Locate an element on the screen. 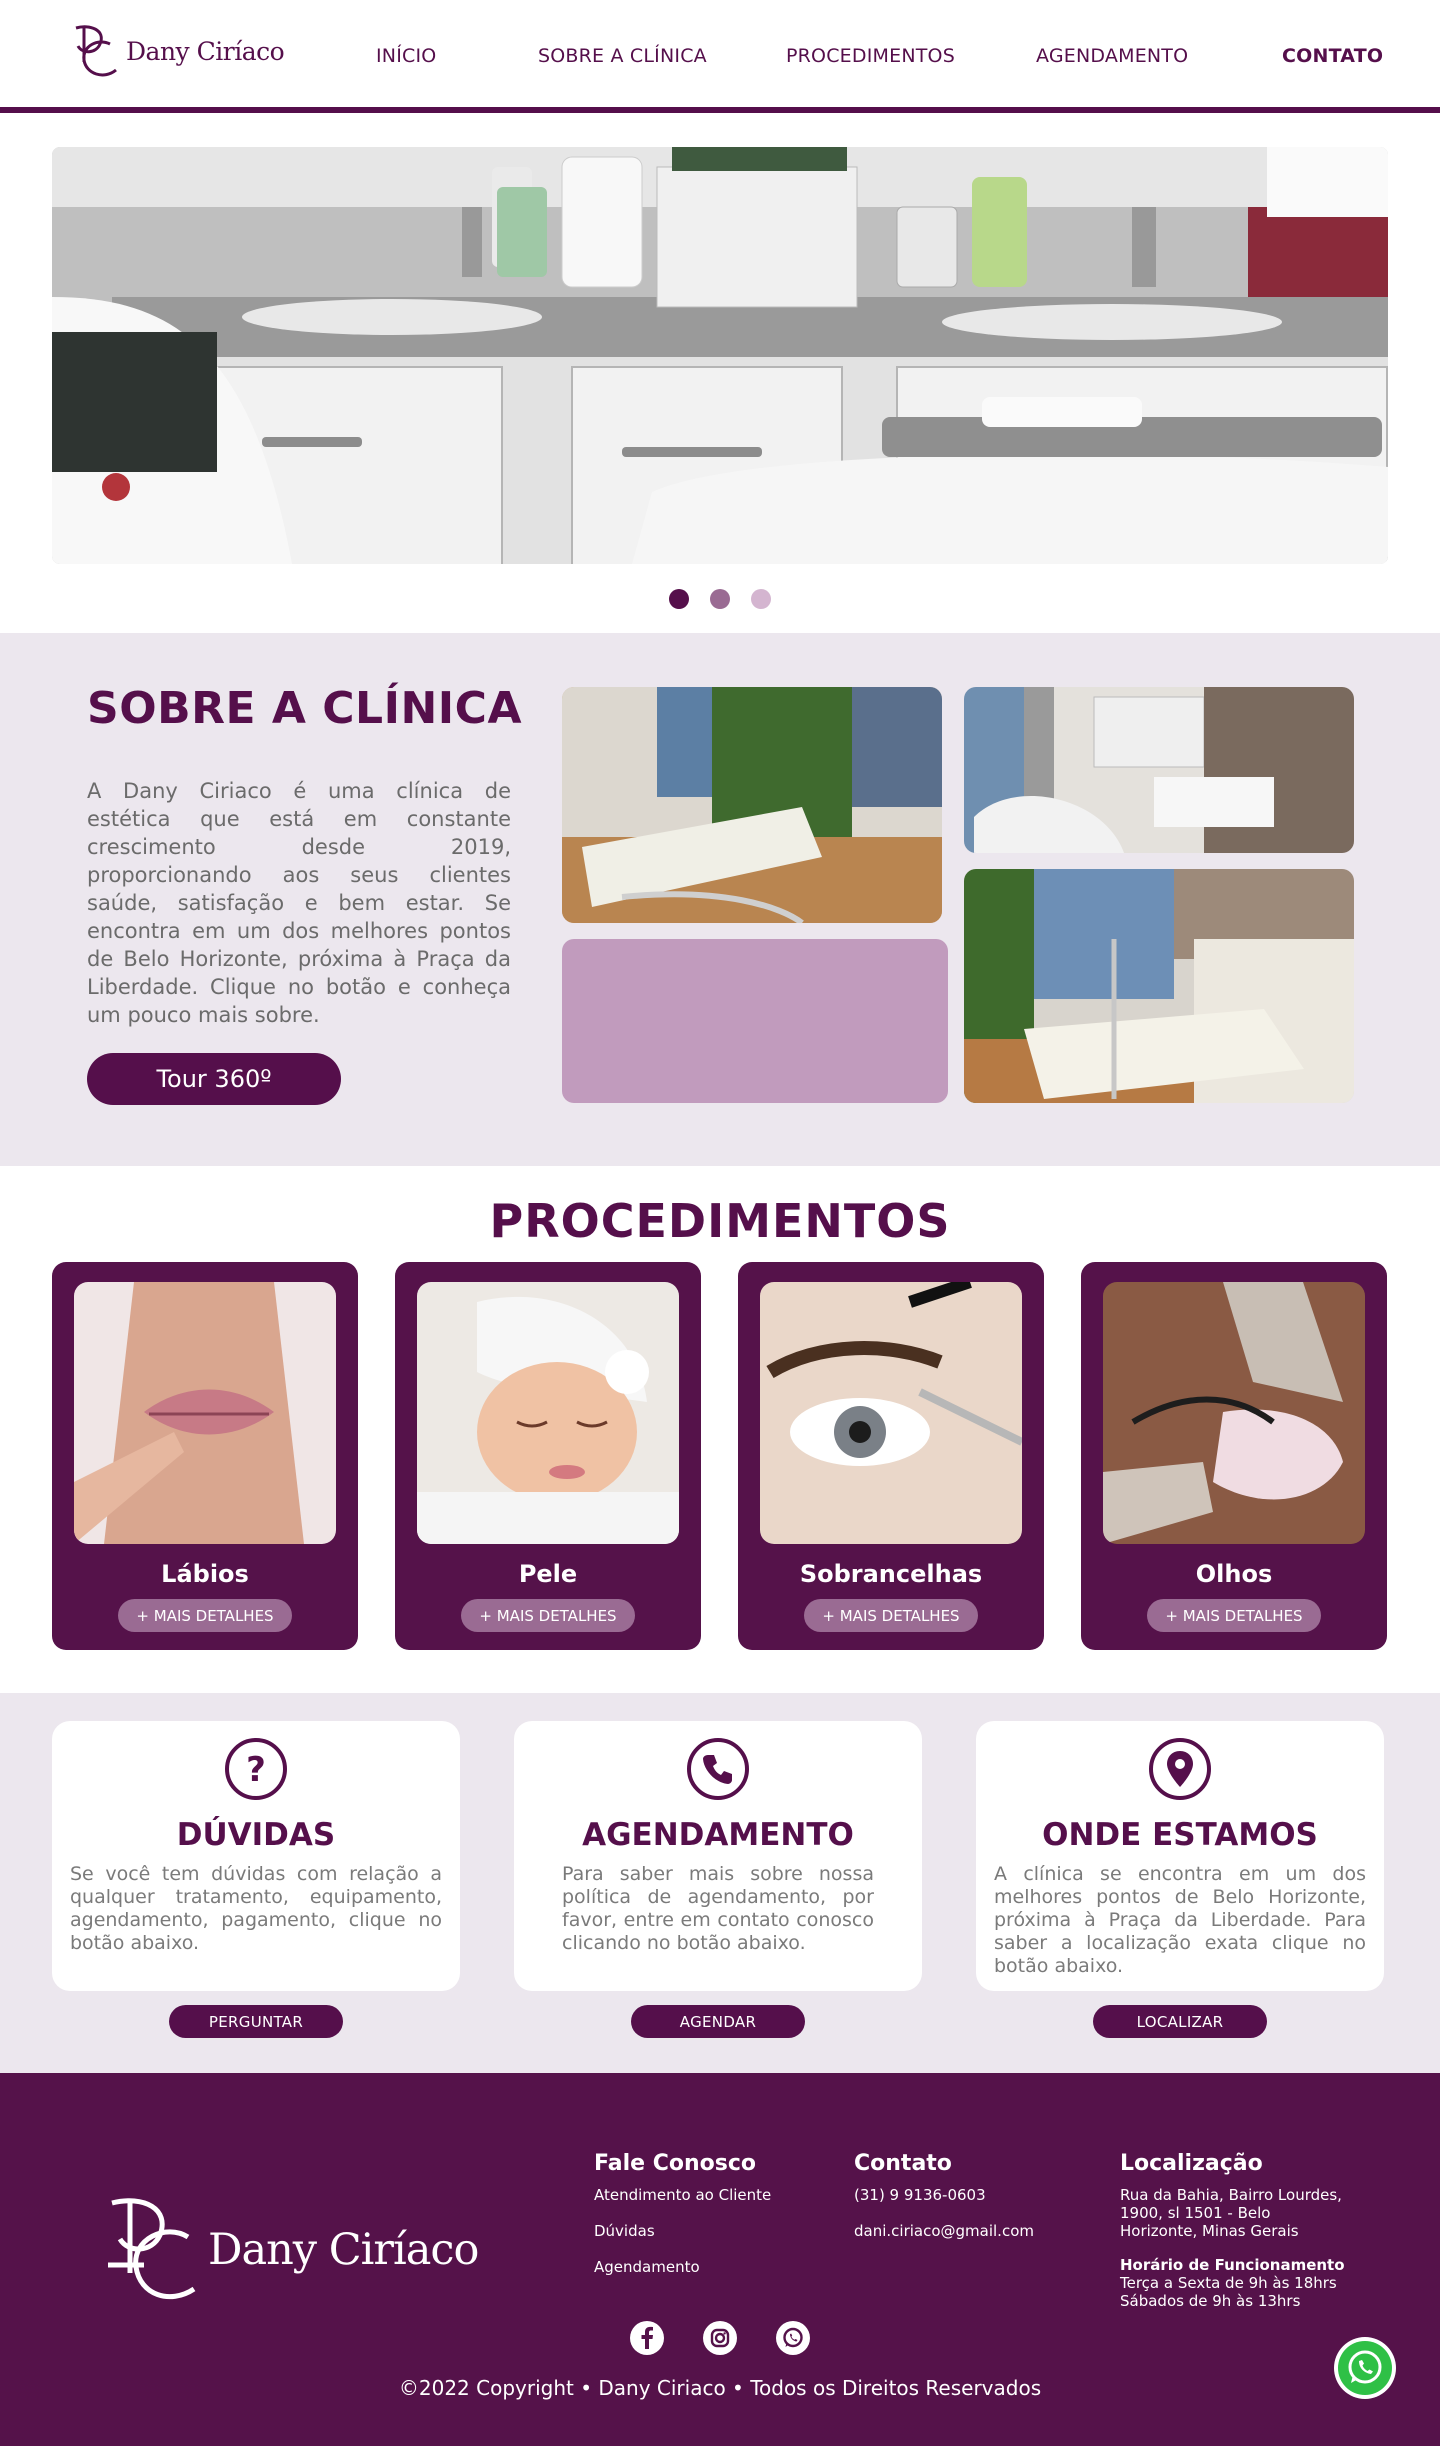  footer-logo-monogram-icon is located at coordinates (152, 2249).